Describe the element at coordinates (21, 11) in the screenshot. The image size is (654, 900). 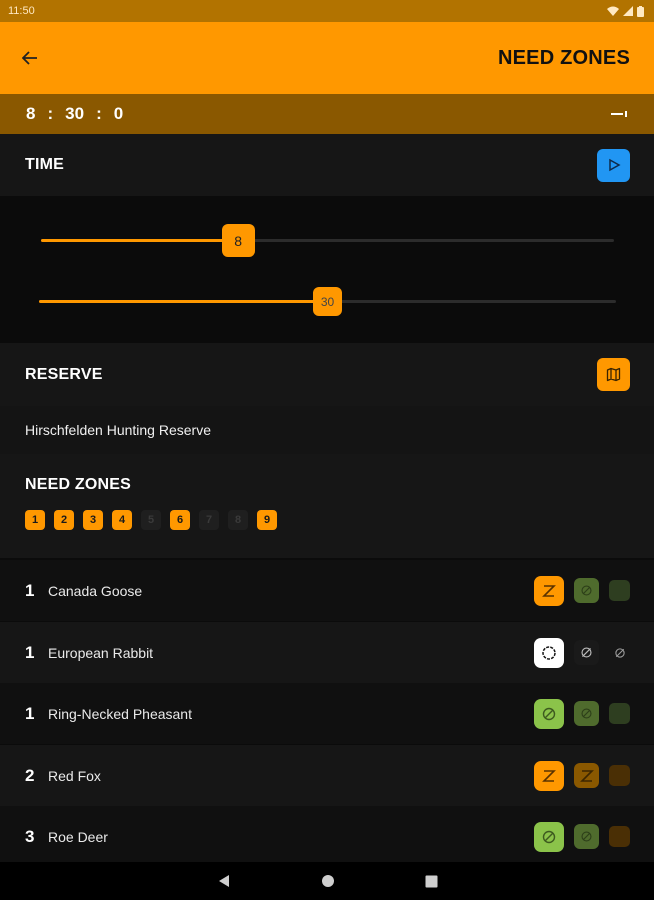
I see `status-time: 11:50` at that location.